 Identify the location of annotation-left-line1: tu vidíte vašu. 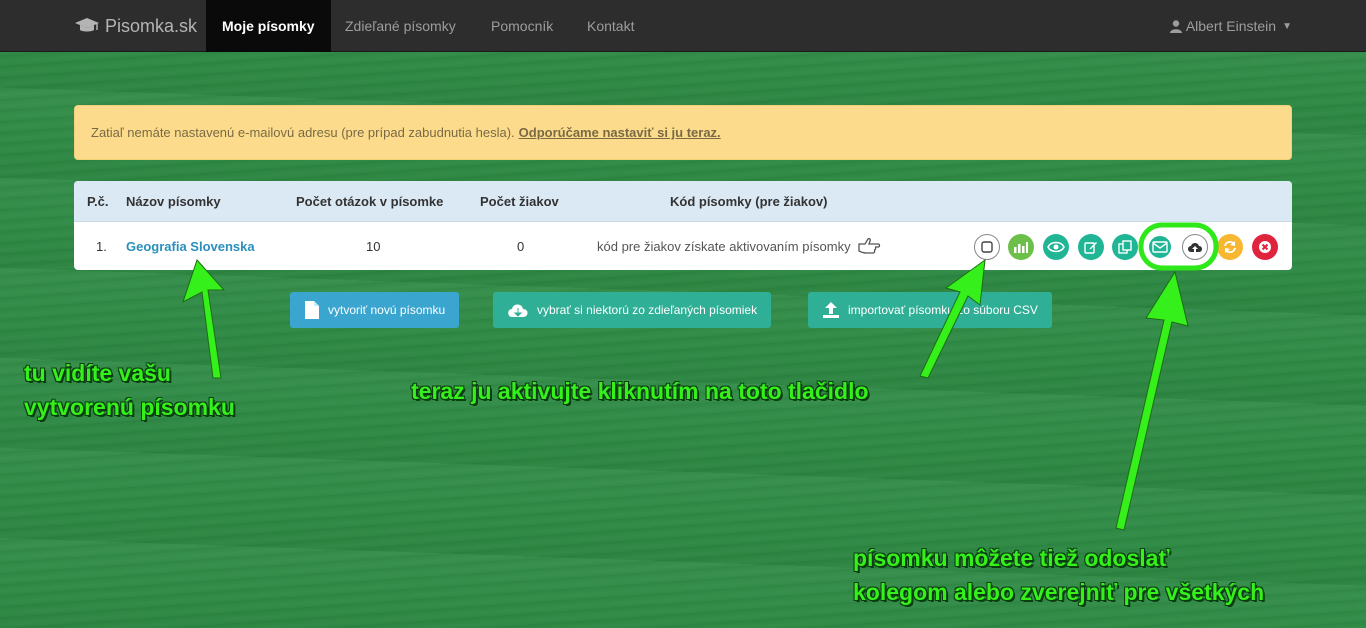
(97, 373).